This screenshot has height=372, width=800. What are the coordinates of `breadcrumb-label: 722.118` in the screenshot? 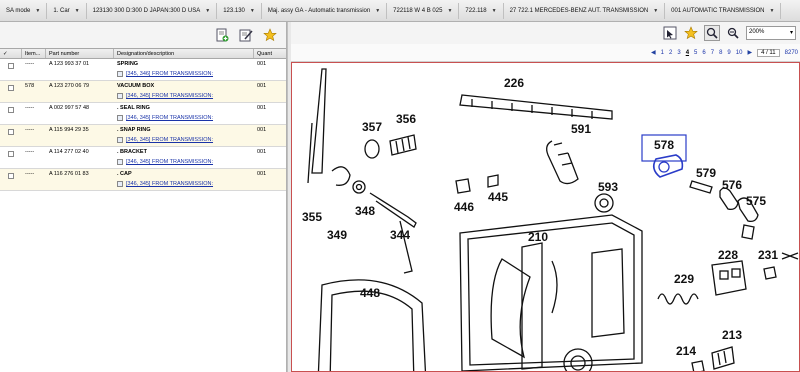 It's located at (476, 10).